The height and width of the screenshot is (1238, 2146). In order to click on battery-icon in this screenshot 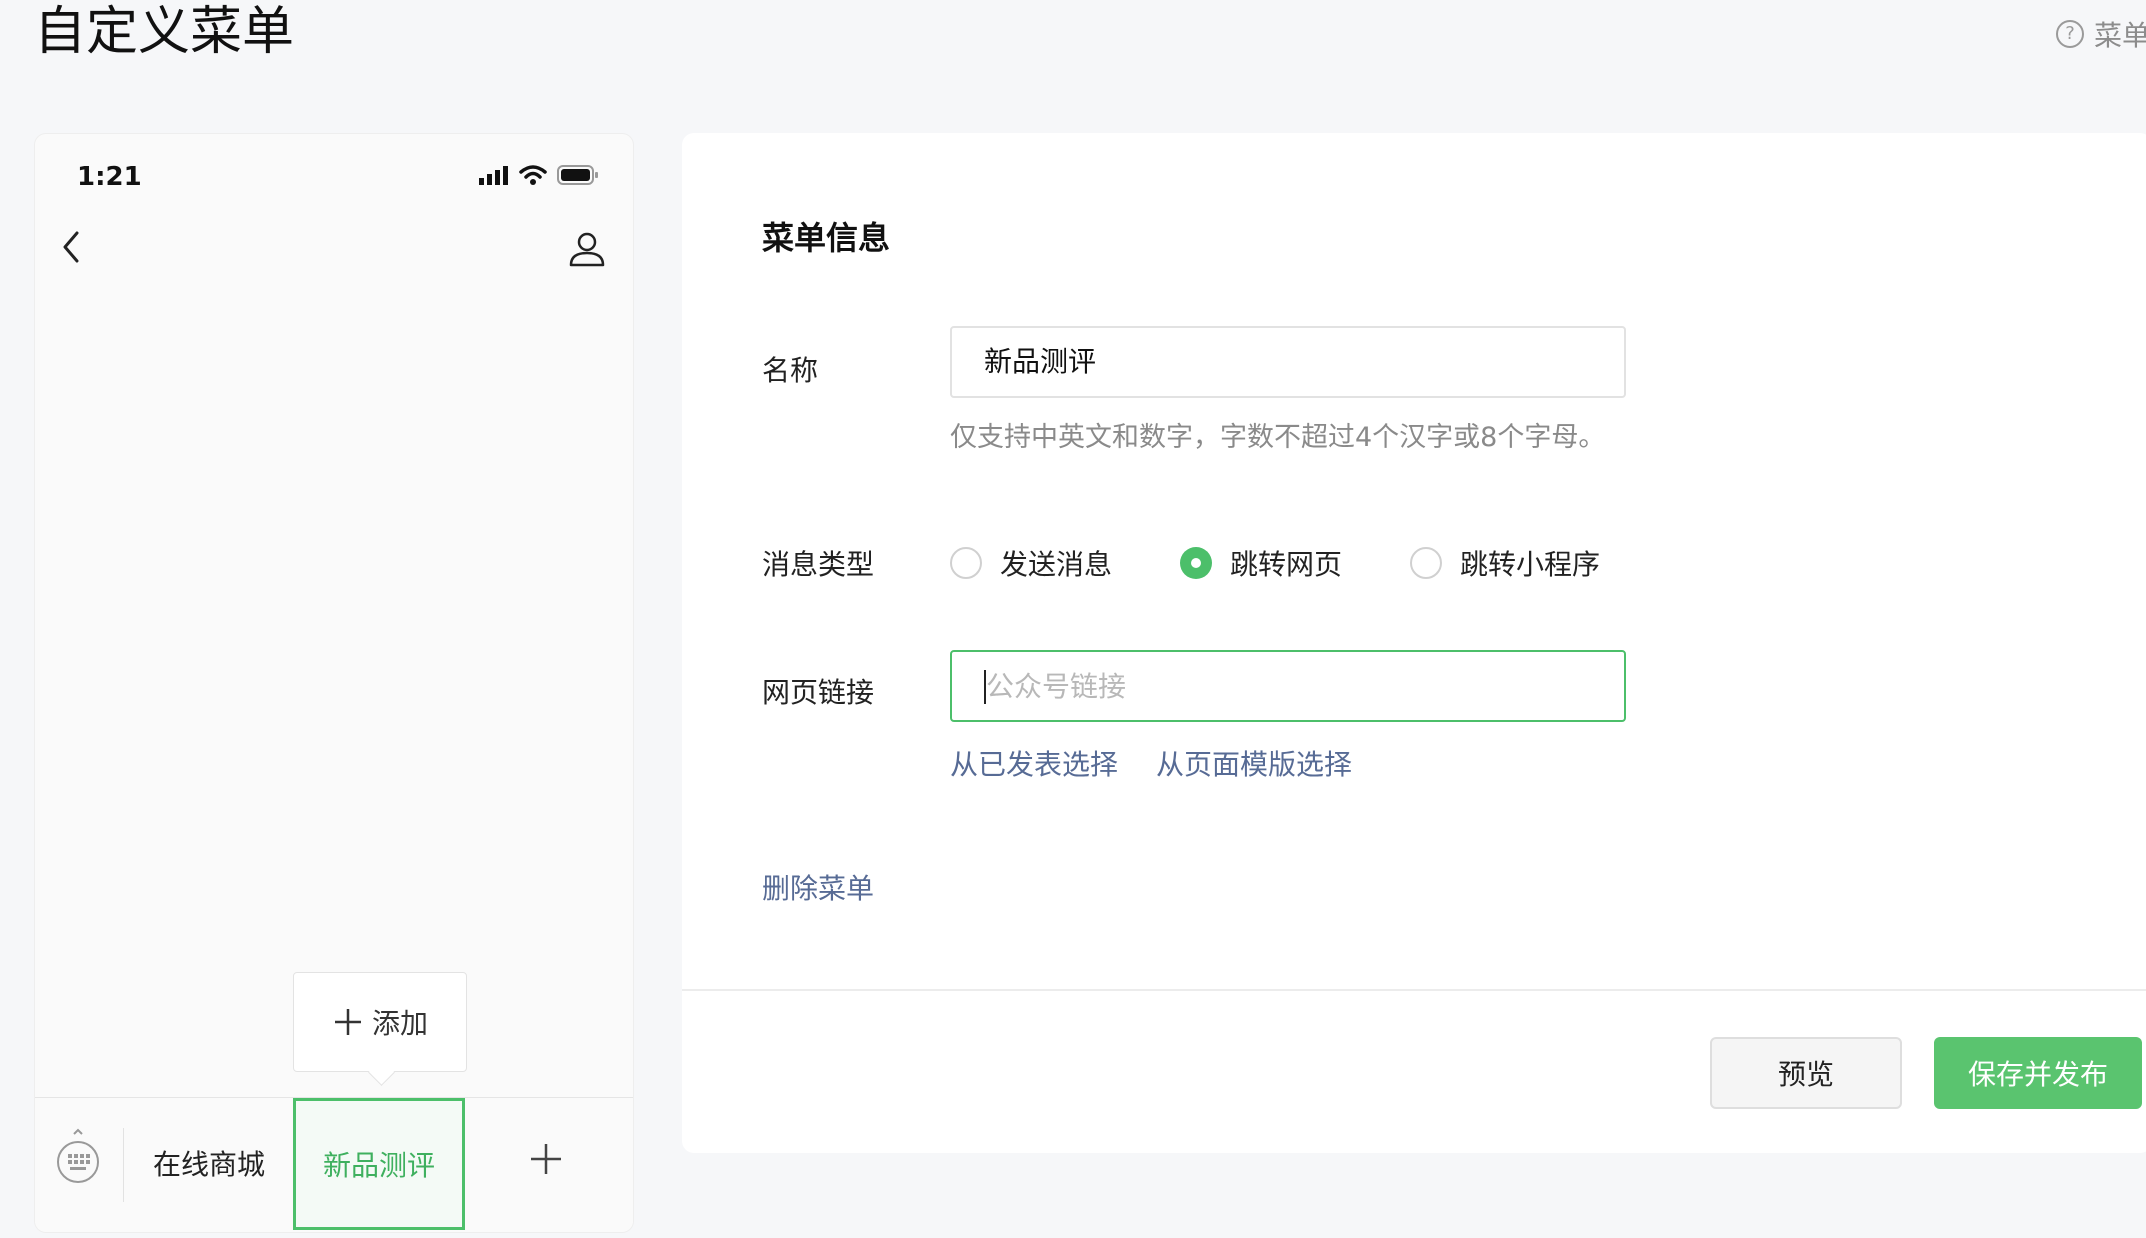, I will do `click(577, 175)`.